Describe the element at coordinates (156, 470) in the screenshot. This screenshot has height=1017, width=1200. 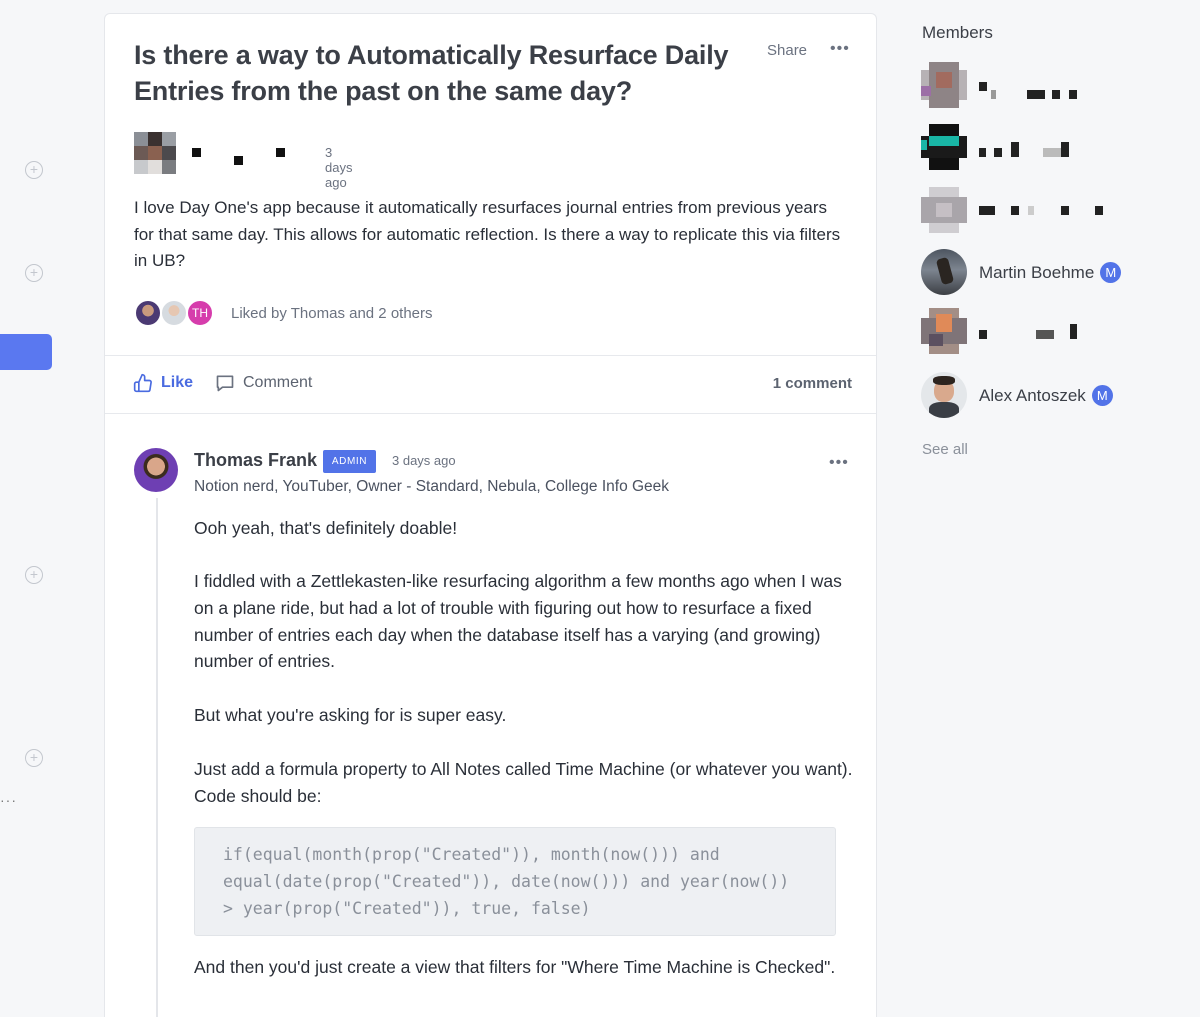
I see `commenter-avatar` at that location.